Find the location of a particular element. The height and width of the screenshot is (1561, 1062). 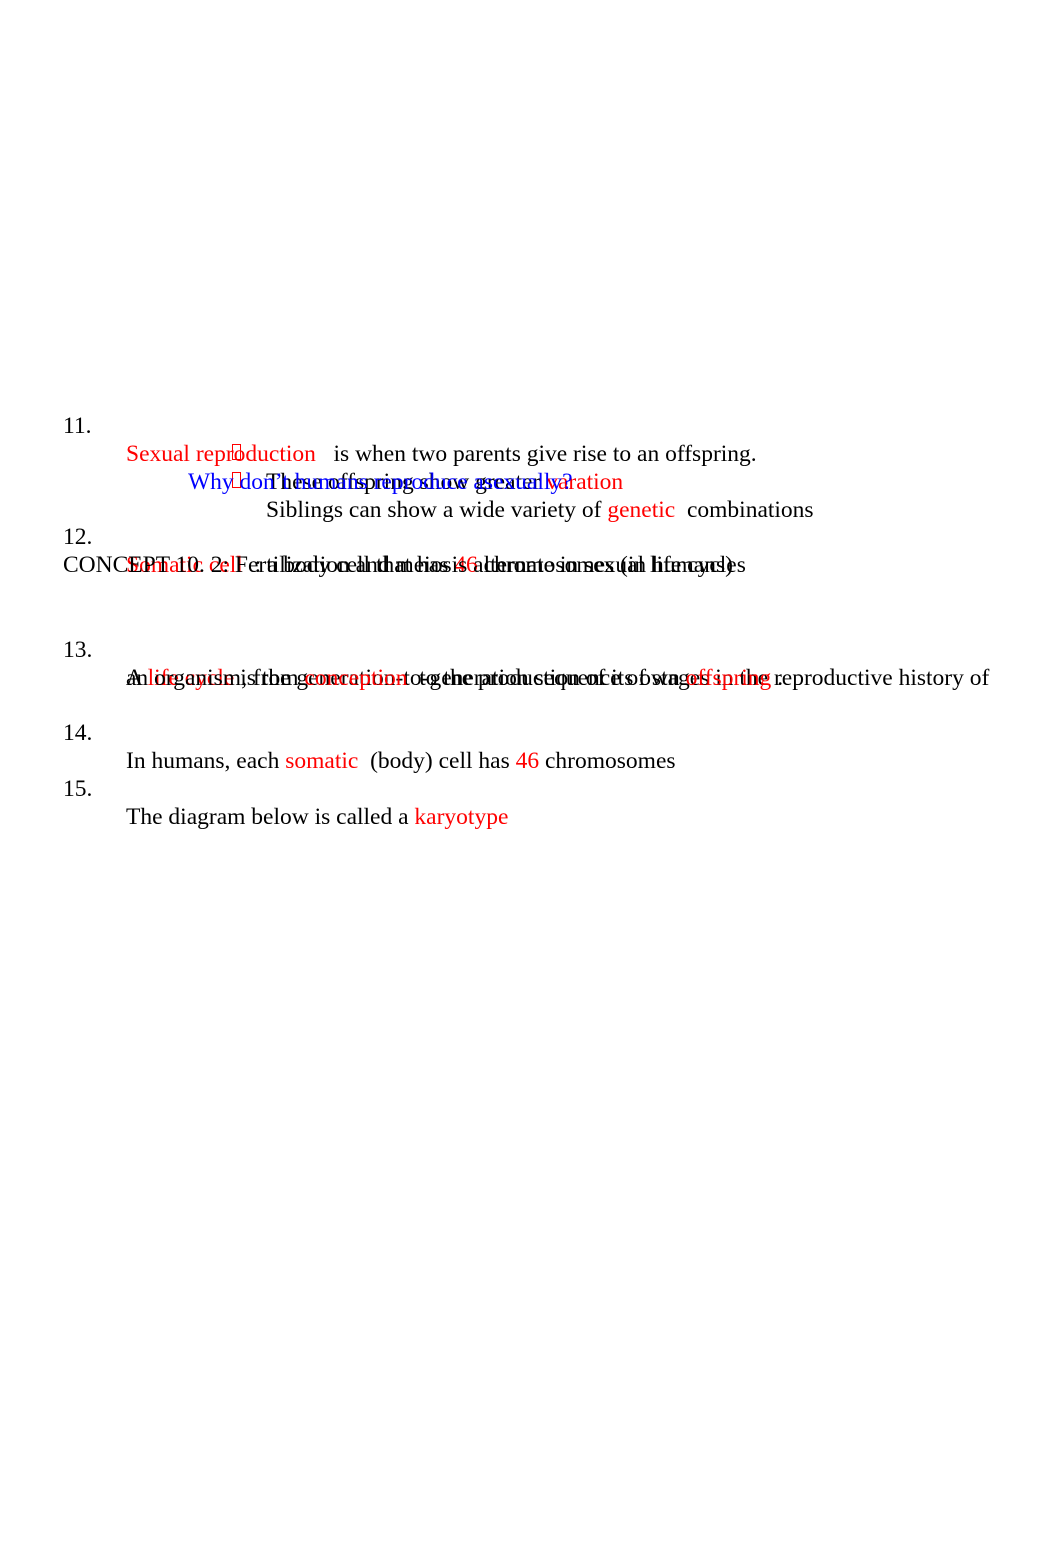

answer-count: 46 is located at coordinates (527, 761).